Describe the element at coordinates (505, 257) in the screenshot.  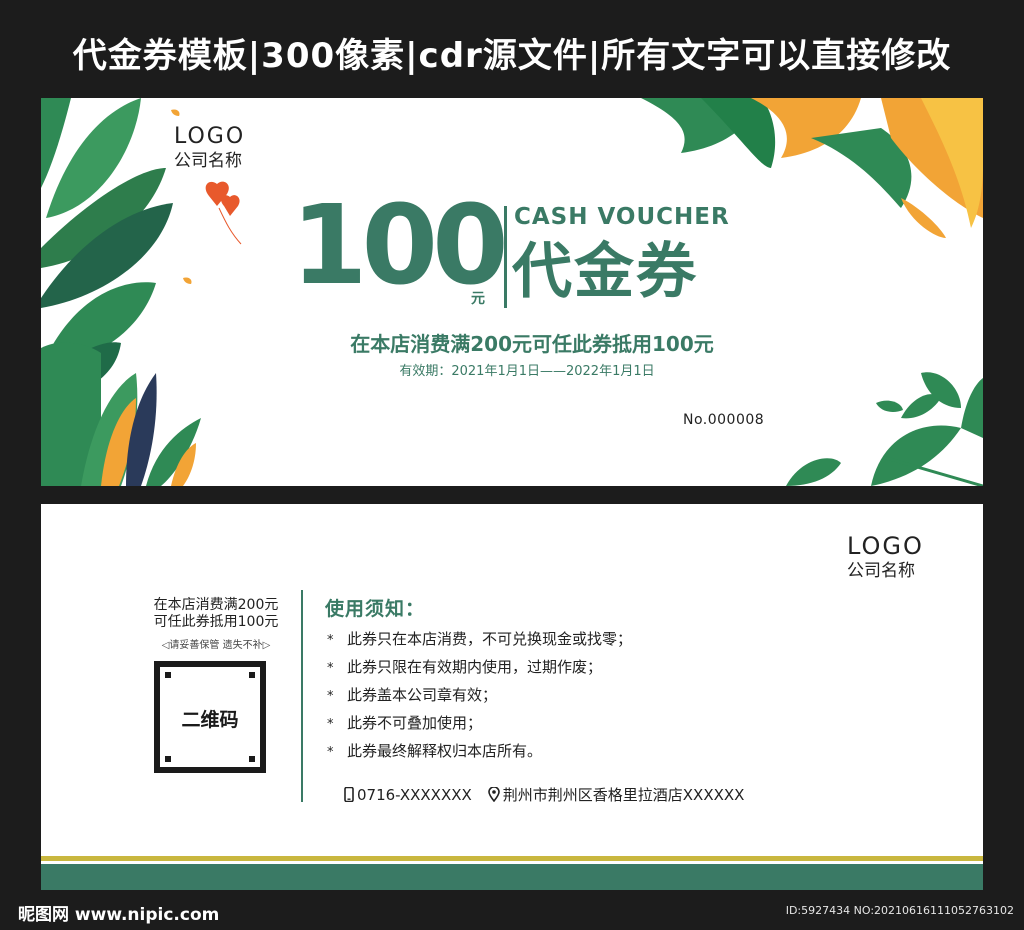
I see `title-divider` at that location.